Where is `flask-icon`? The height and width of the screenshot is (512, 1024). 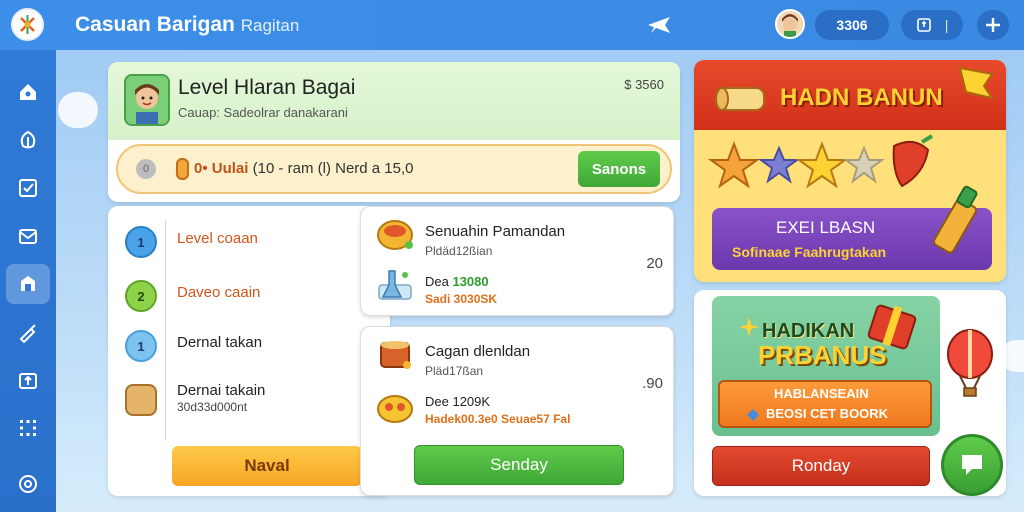 flask-icon is located at coordinates (395, 285).